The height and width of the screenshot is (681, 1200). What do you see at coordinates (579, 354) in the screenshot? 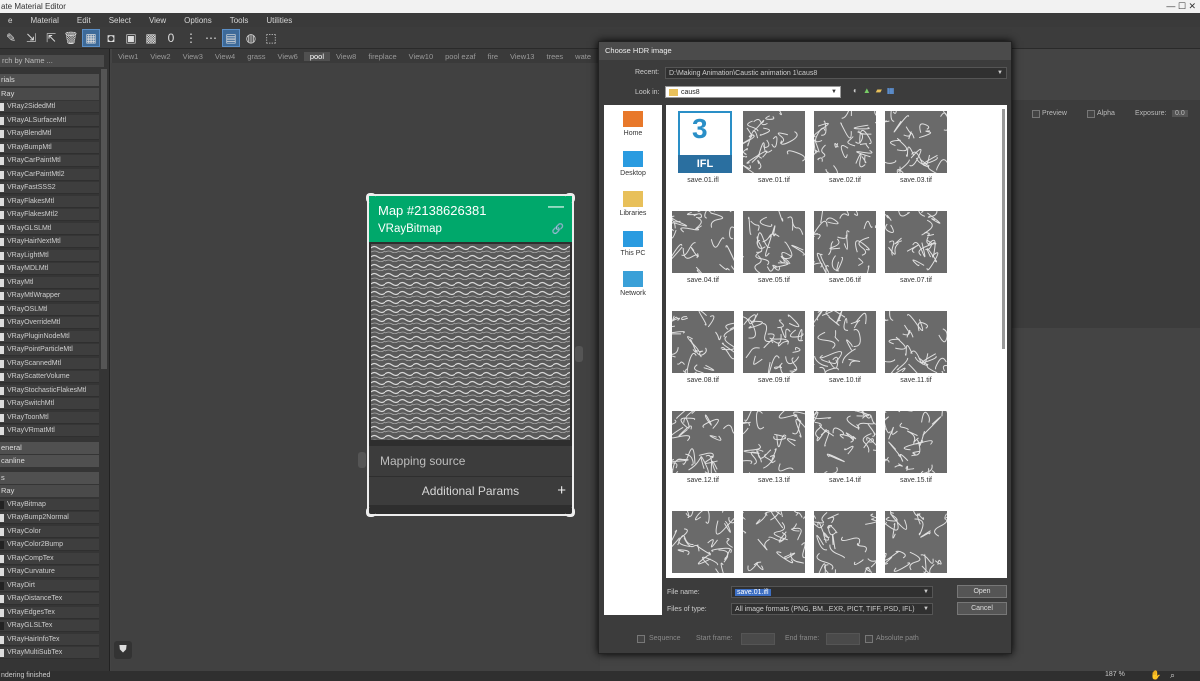
I see `output-port` at bounding box center [579, 354].